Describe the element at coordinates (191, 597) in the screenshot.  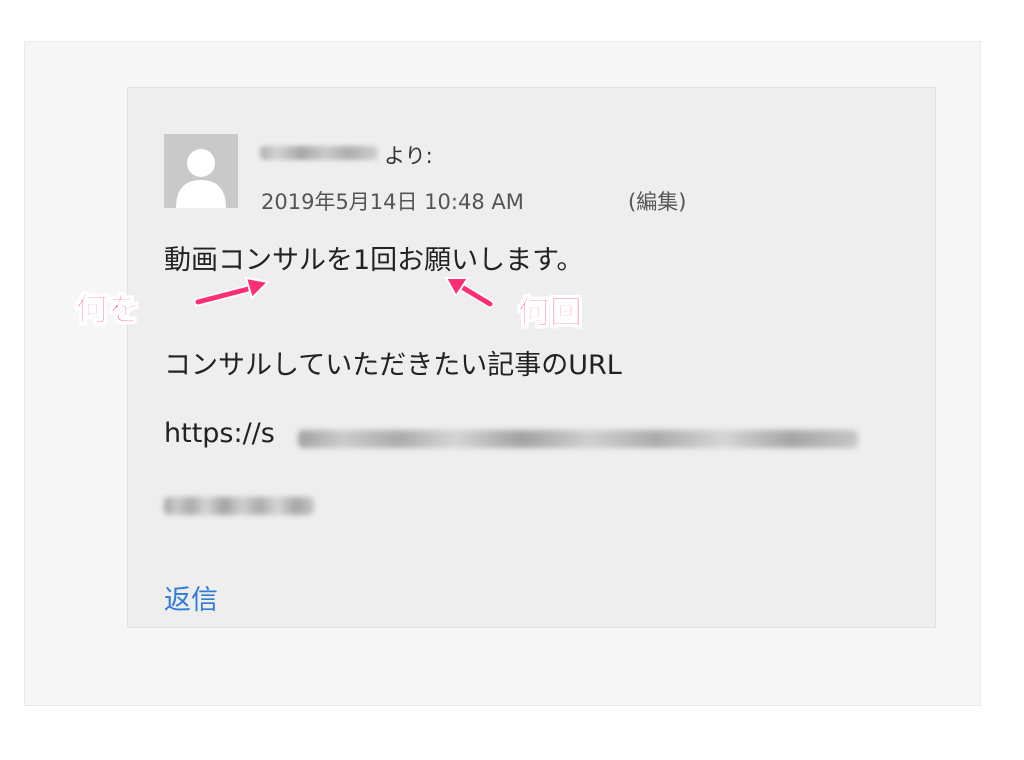
I see `reply-link: 返信` at that location.